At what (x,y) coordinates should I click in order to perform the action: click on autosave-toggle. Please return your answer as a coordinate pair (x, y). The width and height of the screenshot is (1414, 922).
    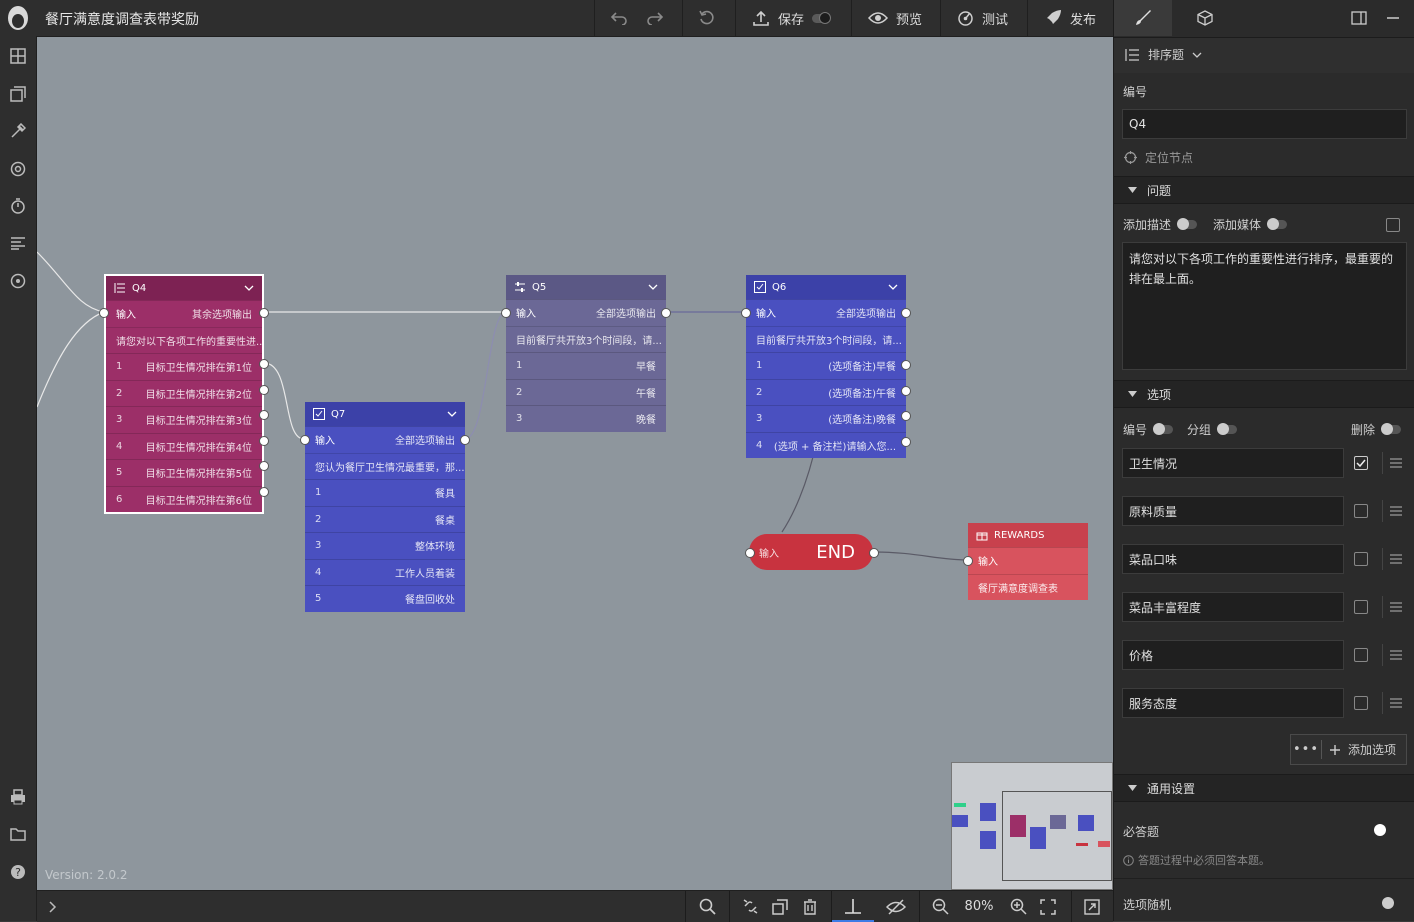
    Looking at the image, I should click on (822, 17).